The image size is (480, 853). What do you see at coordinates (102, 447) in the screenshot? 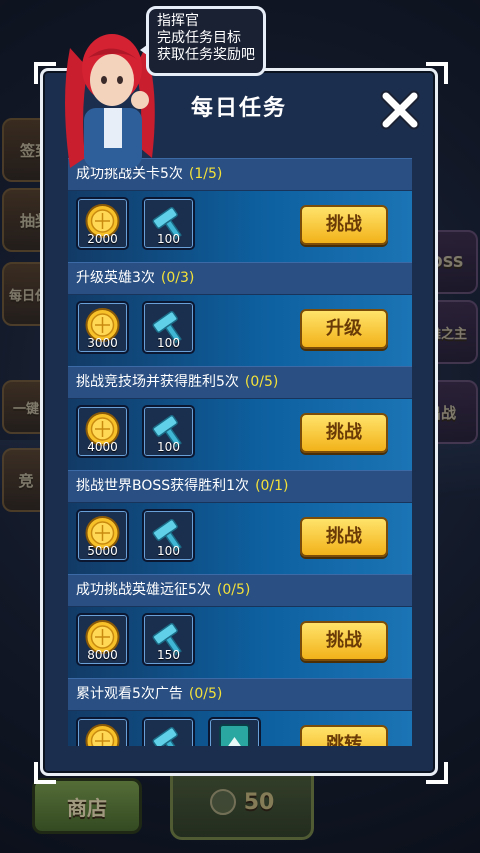
I see `reward-quantity: 4000` at bounding box center [102, 447].